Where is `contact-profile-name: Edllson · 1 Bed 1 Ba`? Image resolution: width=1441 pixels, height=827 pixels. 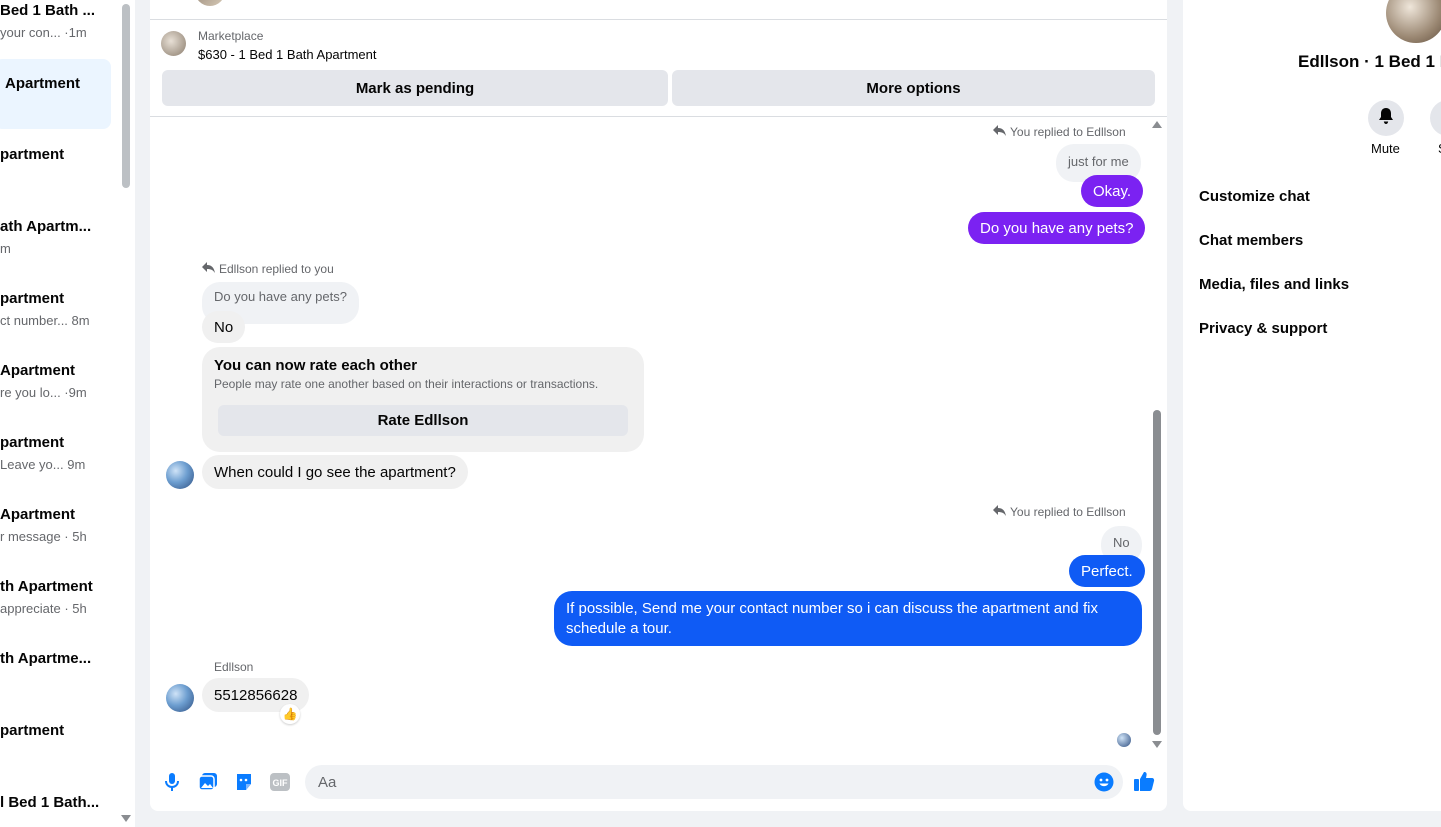
contact-profile-name: Edllson · 1 Bed 1 Ba is located at coordinates (1369, 61).